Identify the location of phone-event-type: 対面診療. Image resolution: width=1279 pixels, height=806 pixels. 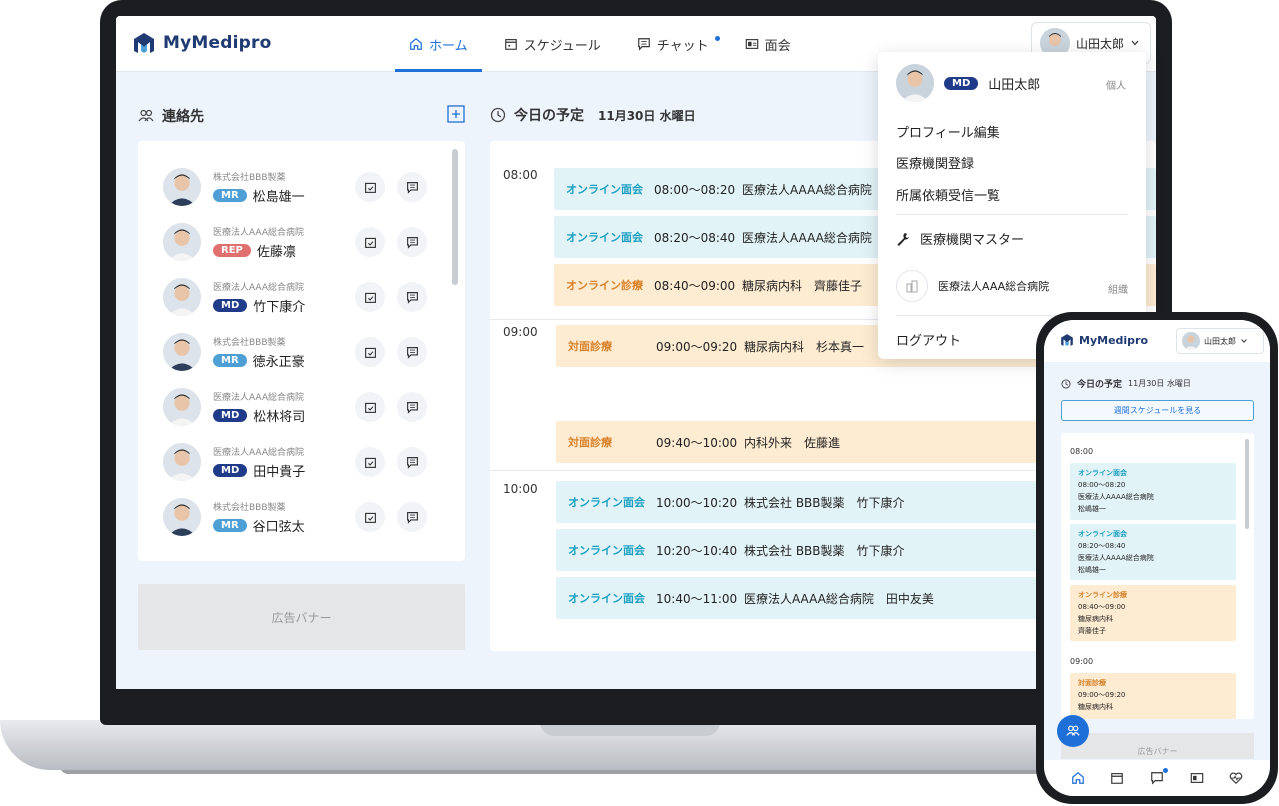
(1092, 683).